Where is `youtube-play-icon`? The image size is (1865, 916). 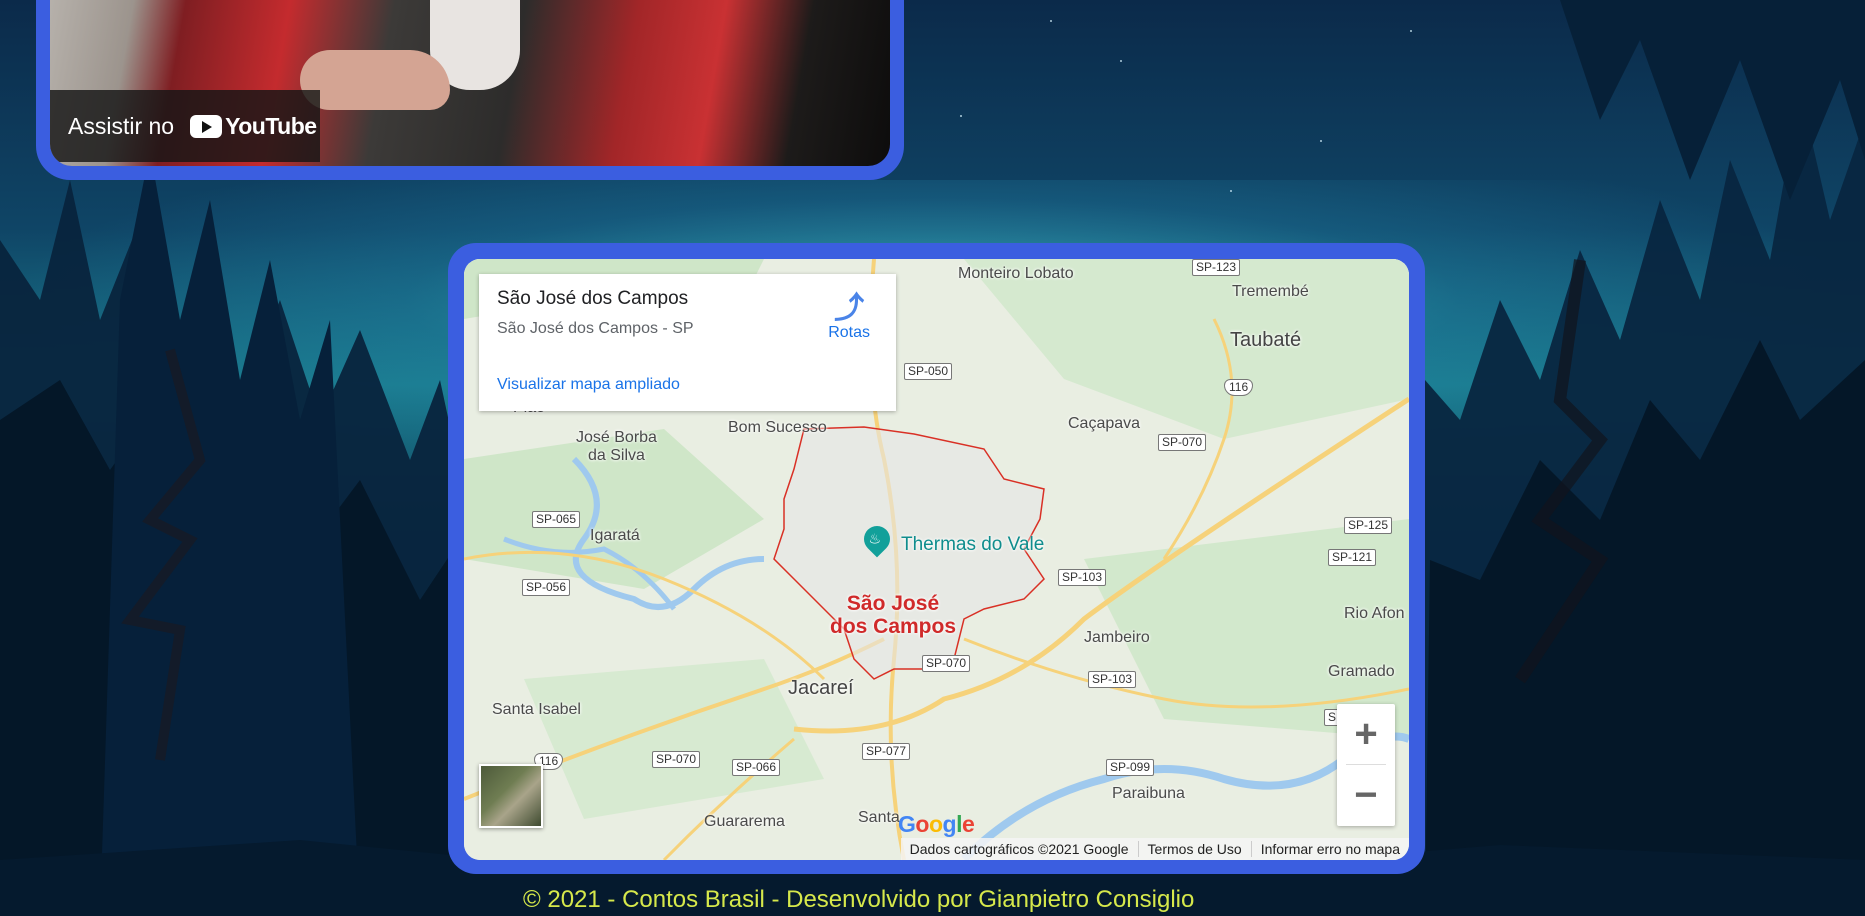
youtube-play-icon is located at coordinates (206, 126).